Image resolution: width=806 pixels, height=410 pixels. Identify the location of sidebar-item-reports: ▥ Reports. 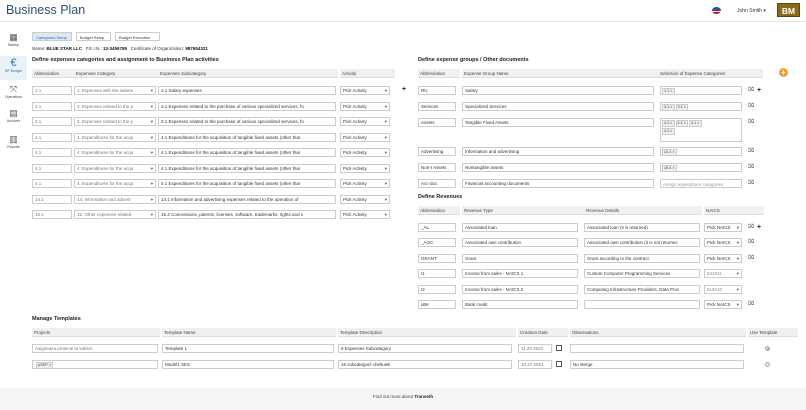
(13, 144).